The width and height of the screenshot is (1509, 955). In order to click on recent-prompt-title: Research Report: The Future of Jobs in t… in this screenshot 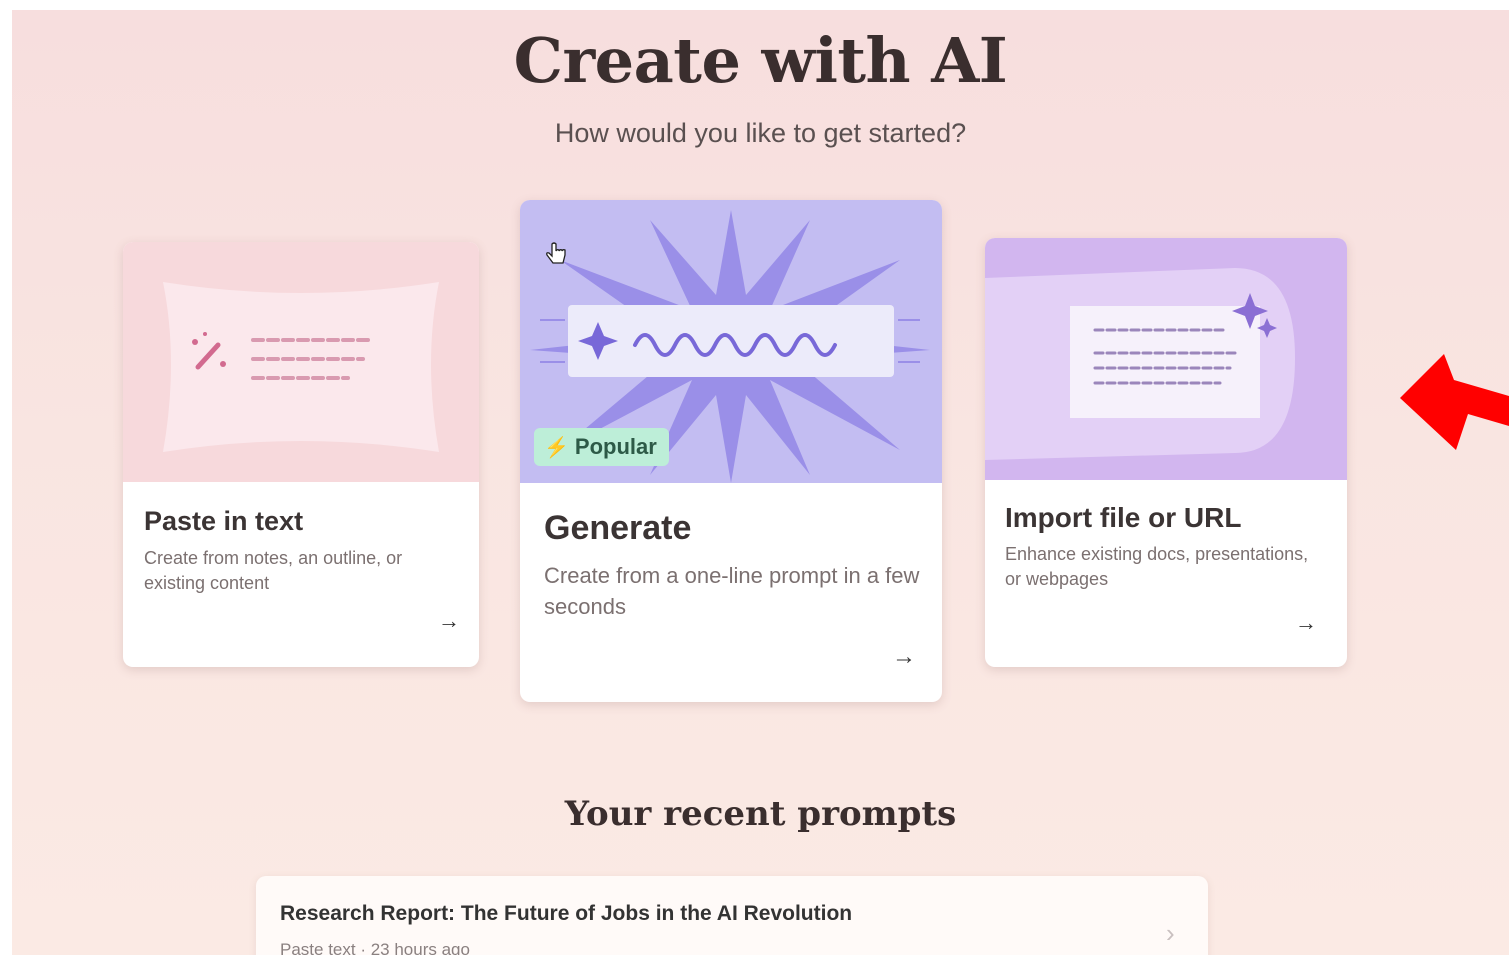, I will do `click(566, 913)`.